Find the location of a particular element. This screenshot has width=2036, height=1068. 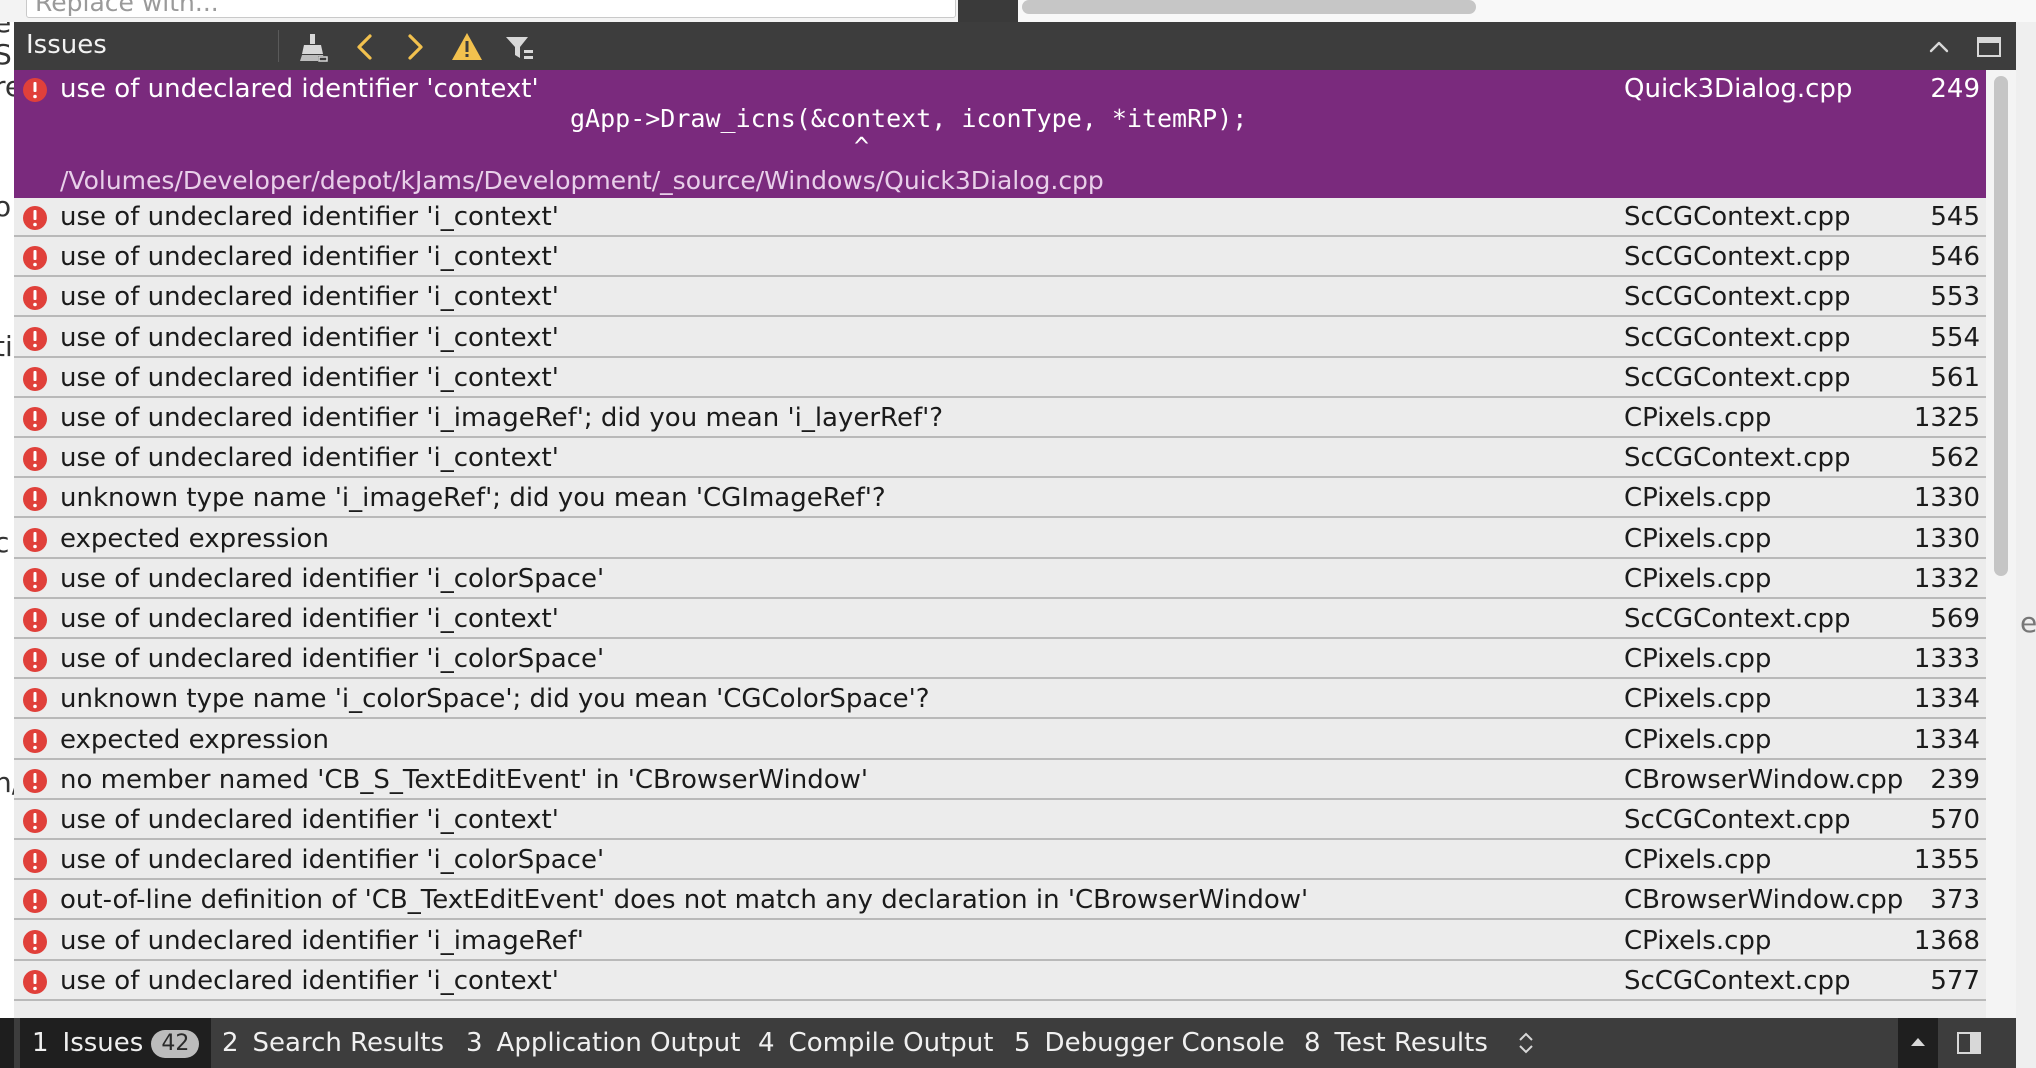

triangle-up-icon is located at coordinates (1918, 1042).